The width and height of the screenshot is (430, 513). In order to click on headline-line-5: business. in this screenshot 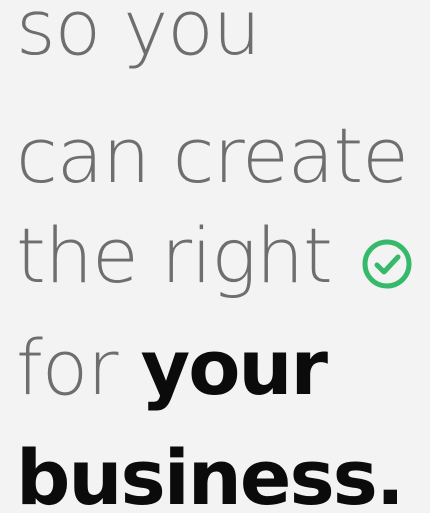, I will do `click(210, 473)`.